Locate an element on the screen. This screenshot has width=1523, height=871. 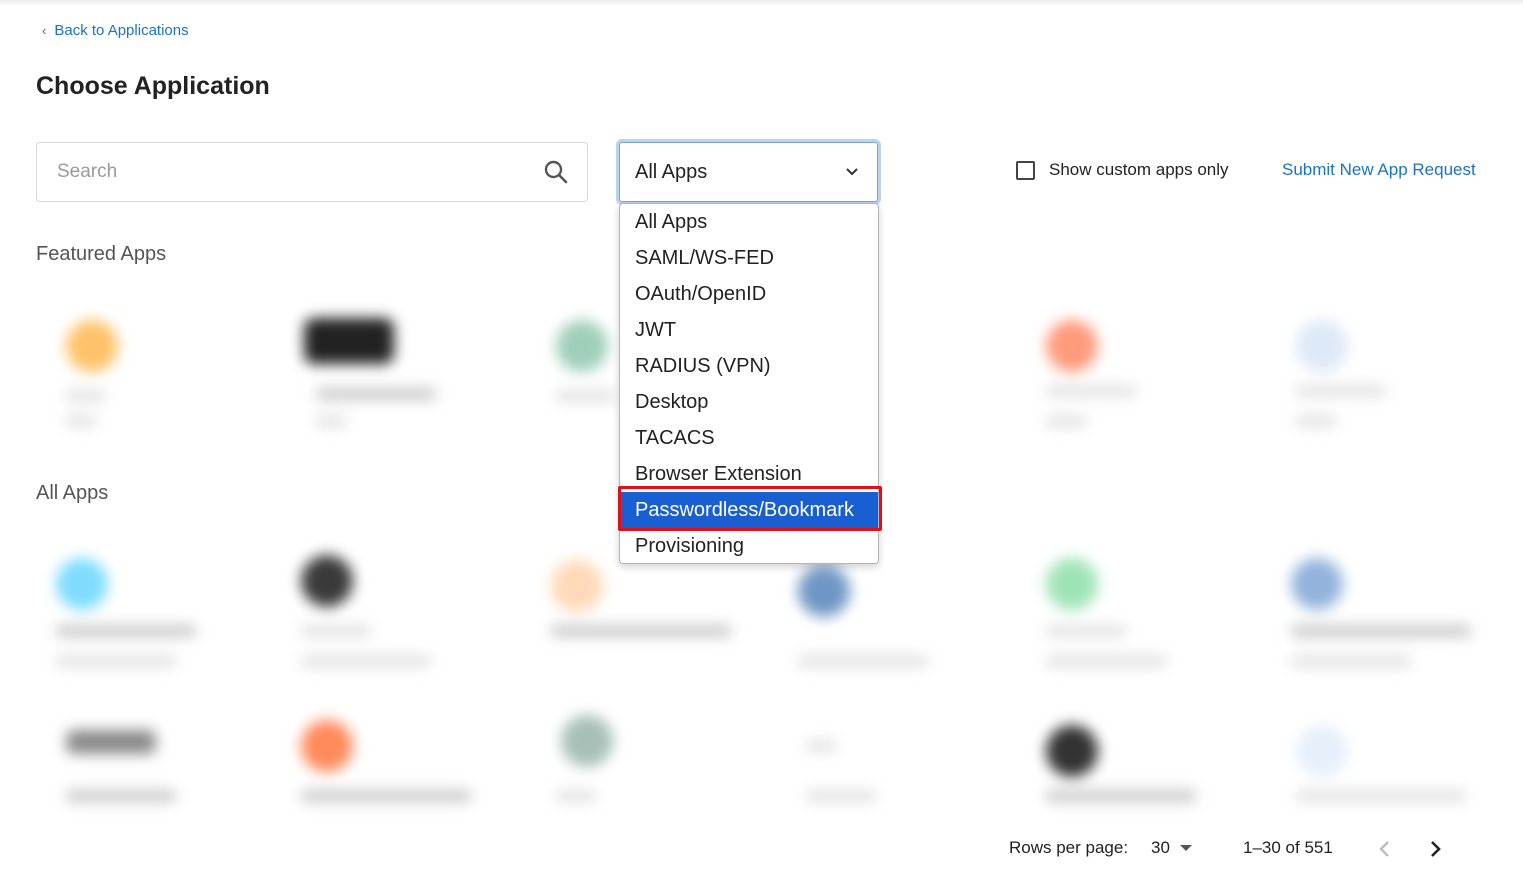
search-box is located at coordinates (312, 172).